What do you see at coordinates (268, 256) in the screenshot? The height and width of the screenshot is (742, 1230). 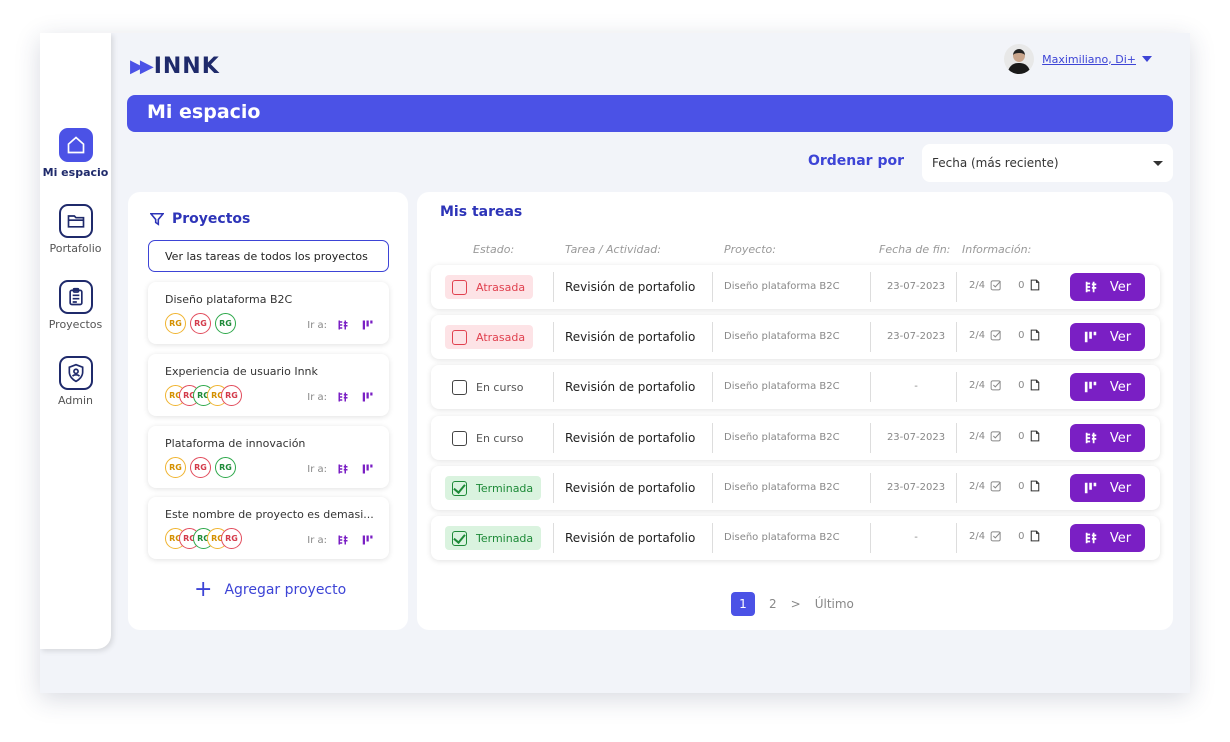 I see `all-tasks-button: Ver las tareas de todos los proyectos` at bounding box center [268, 256].